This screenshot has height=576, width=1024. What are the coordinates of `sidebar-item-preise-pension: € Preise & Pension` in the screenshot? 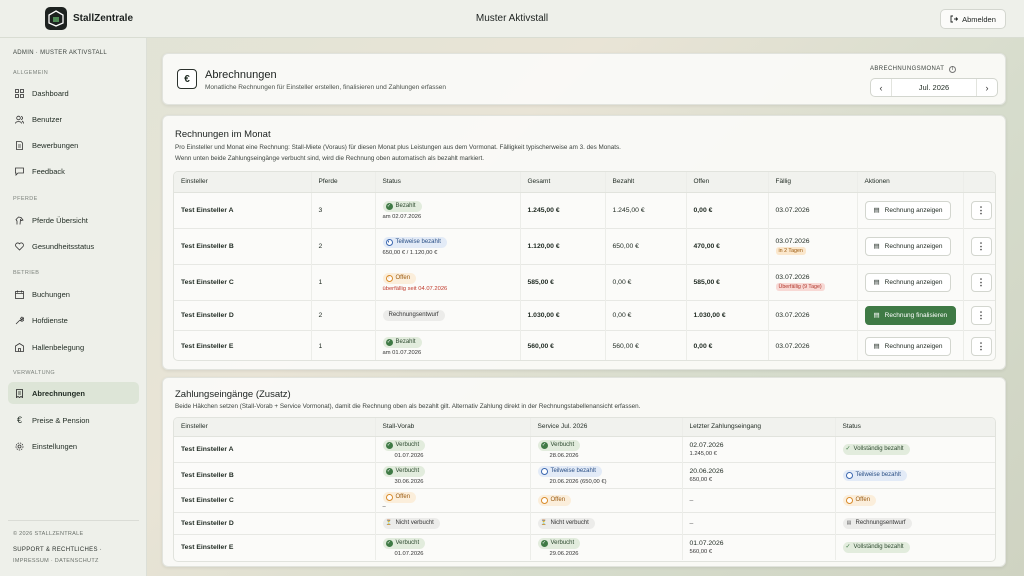 It's located at (73, 420).